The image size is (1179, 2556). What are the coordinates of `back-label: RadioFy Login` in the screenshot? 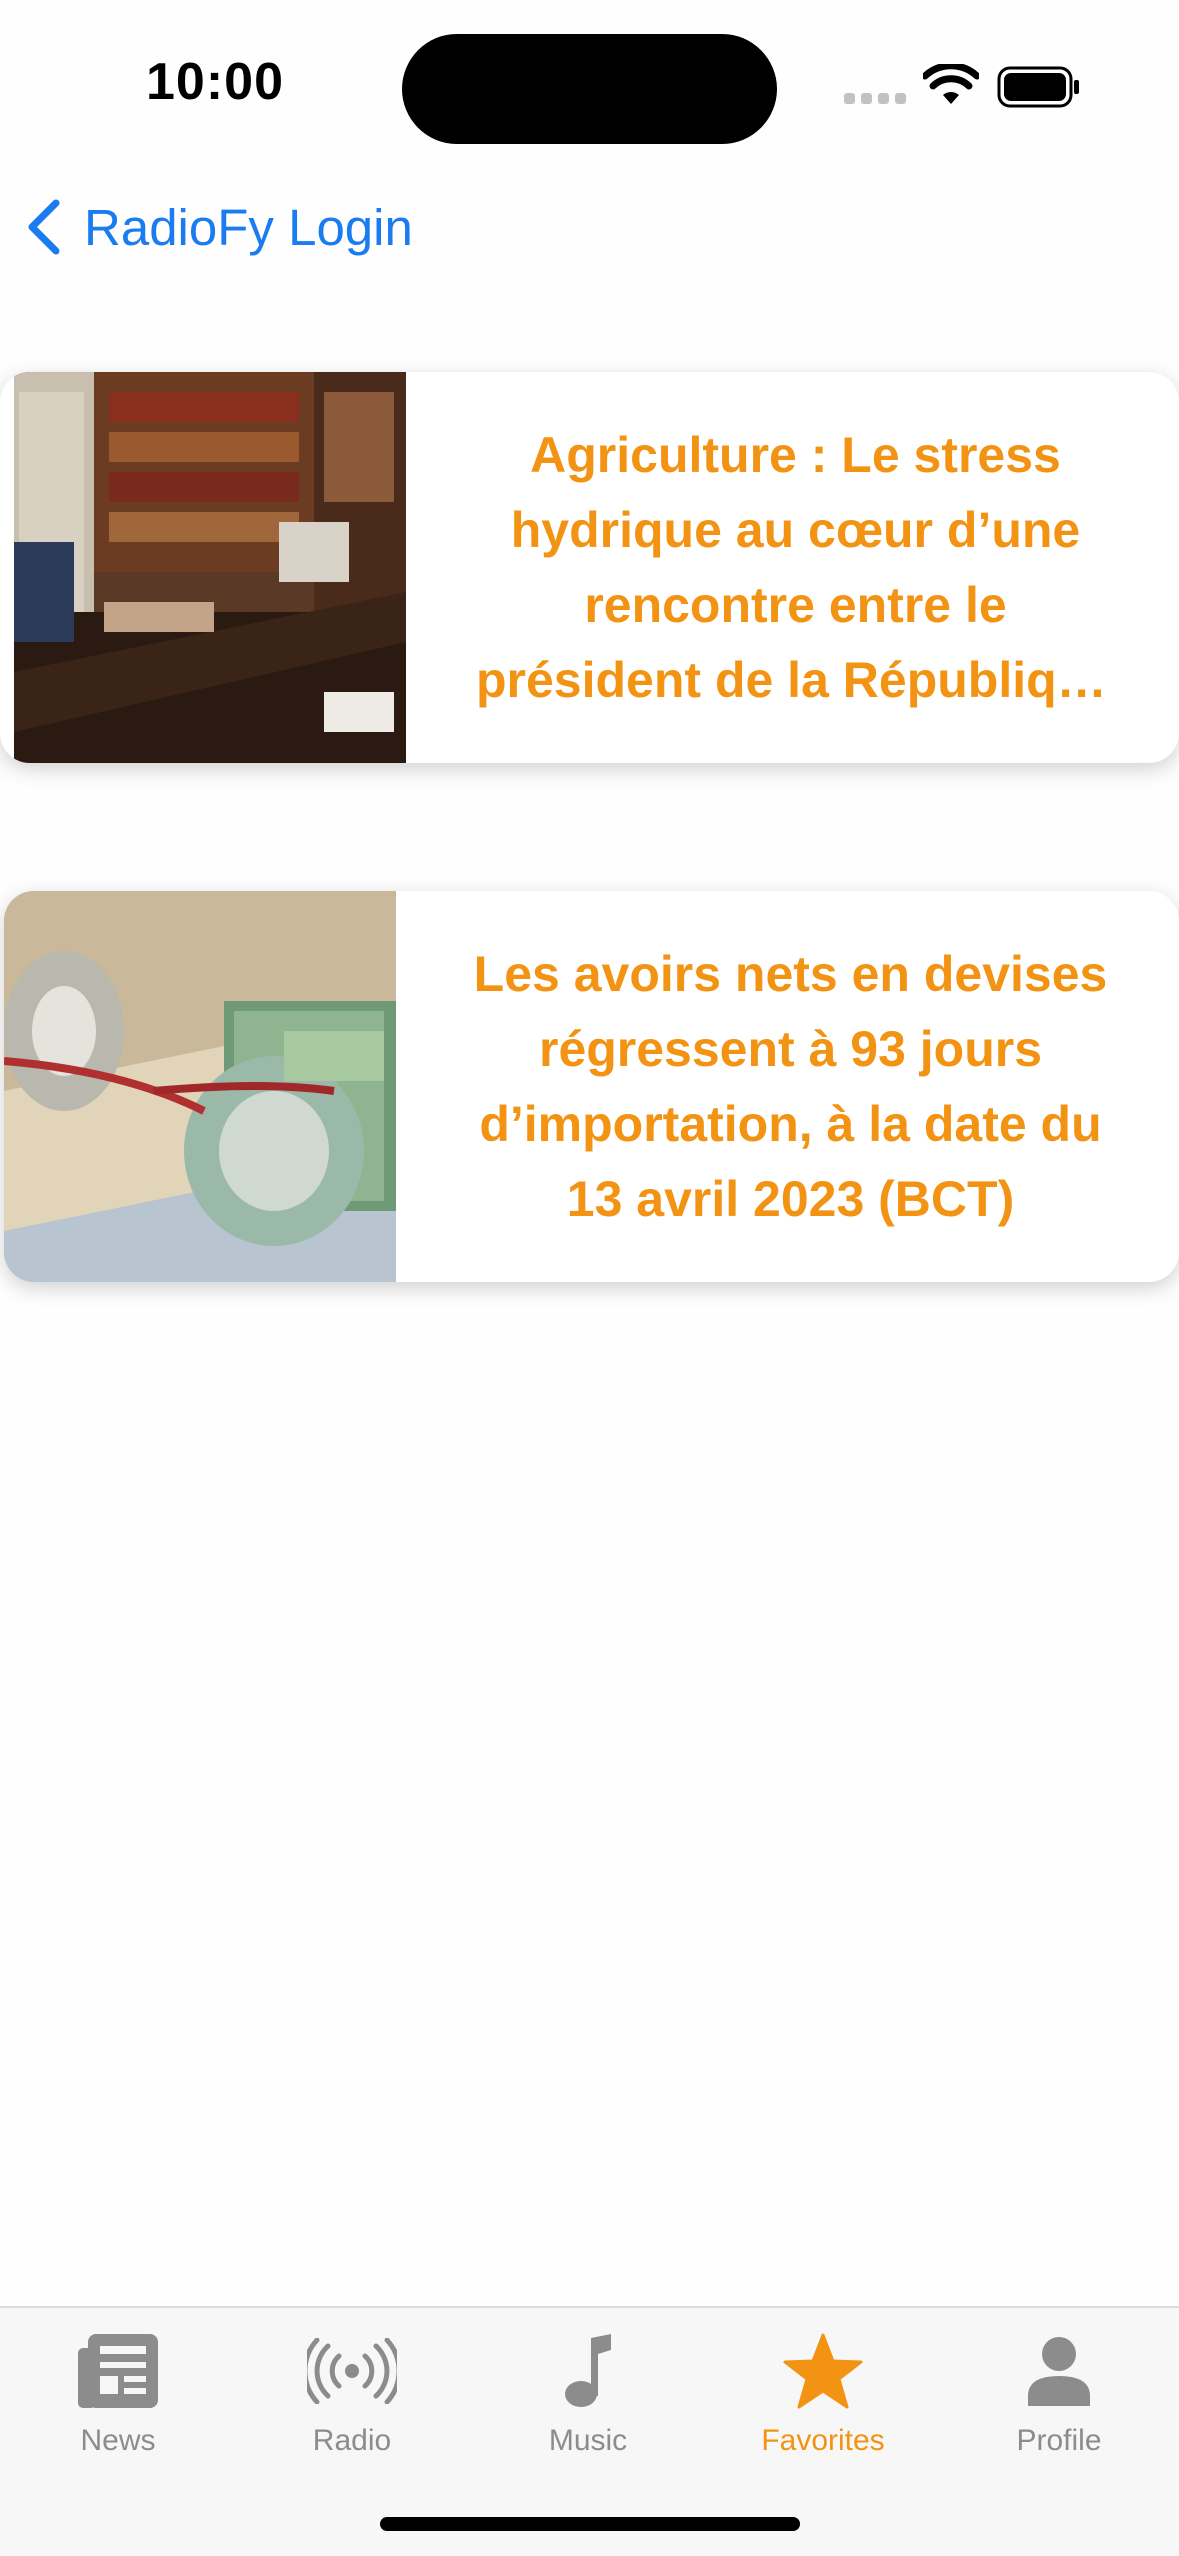 It's located at (248, 227).